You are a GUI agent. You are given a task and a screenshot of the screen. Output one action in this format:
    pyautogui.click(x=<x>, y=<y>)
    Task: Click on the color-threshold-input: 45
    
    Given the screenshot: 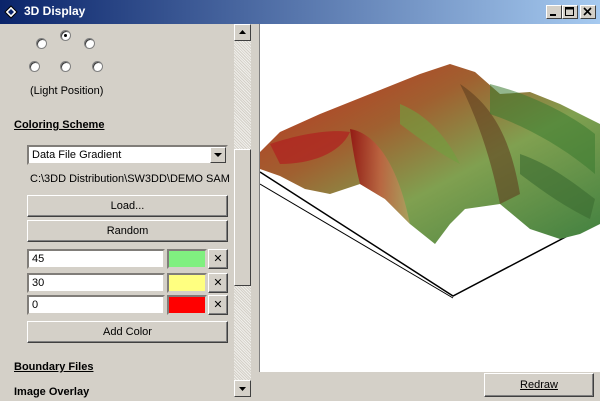 What is the action you would take?
    pyautogui.click(x=96, y=259)
    